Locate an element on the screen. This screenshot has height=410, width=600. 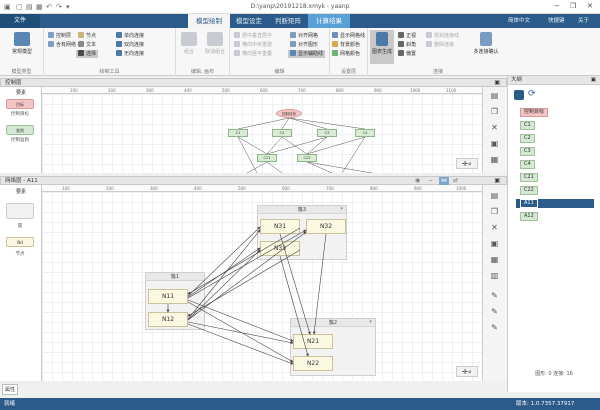
criteria-node-c4: C4 is located at coordinates (365, 133).